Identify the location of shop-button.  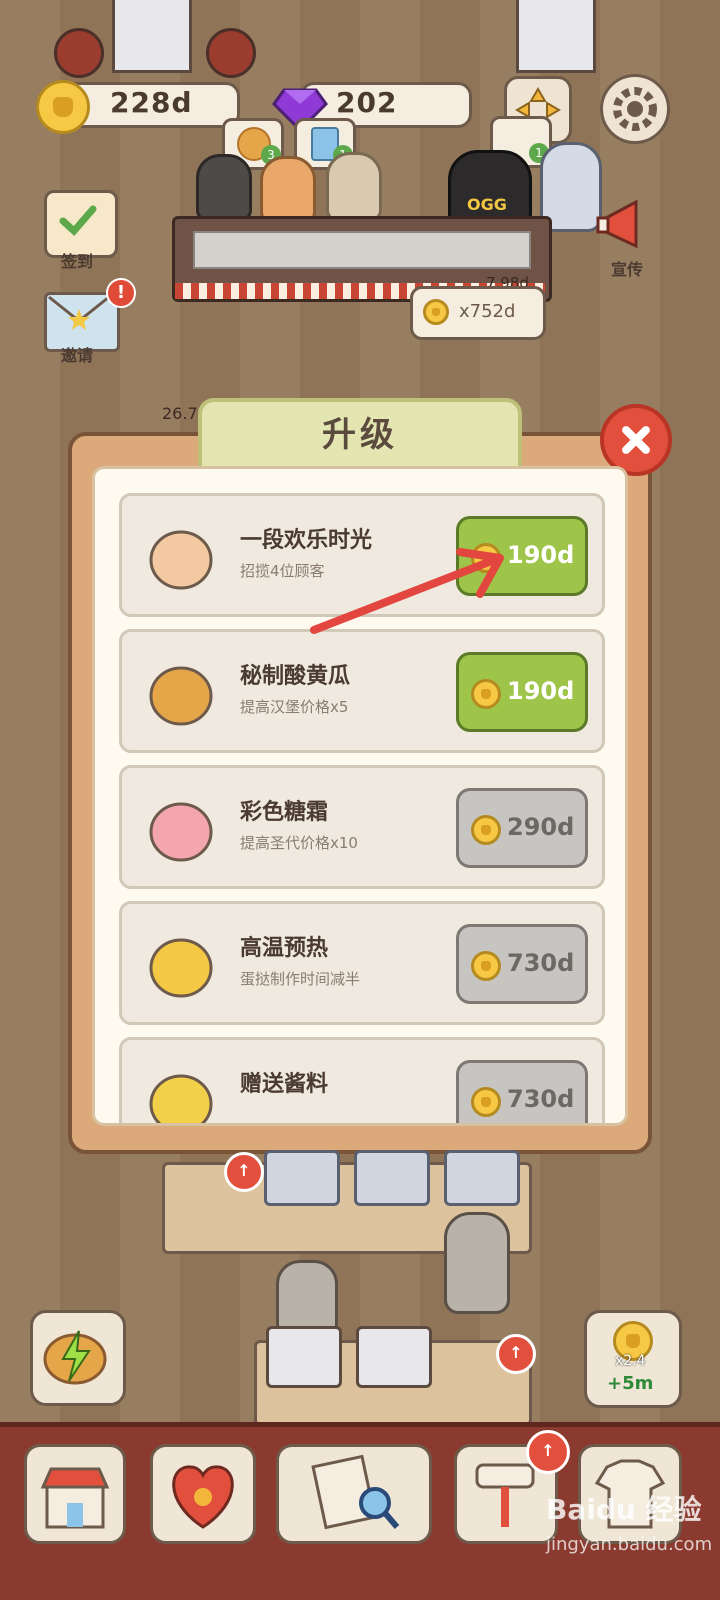
(75, 1494).